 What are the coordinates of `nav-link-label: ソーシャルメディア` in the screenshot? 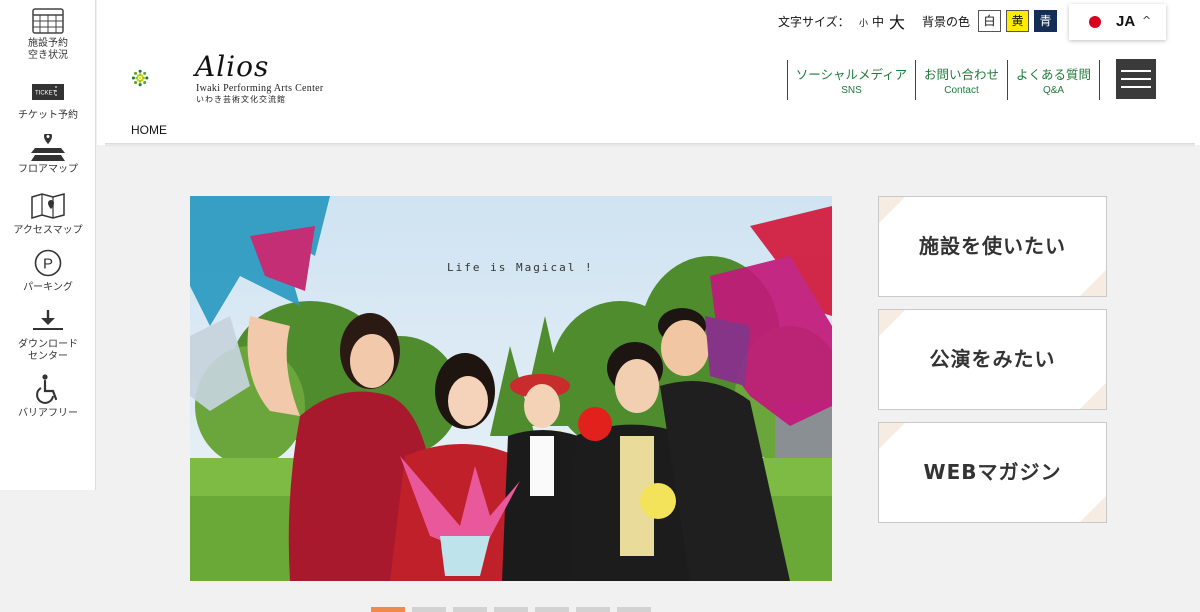 It's located at (851, 74).